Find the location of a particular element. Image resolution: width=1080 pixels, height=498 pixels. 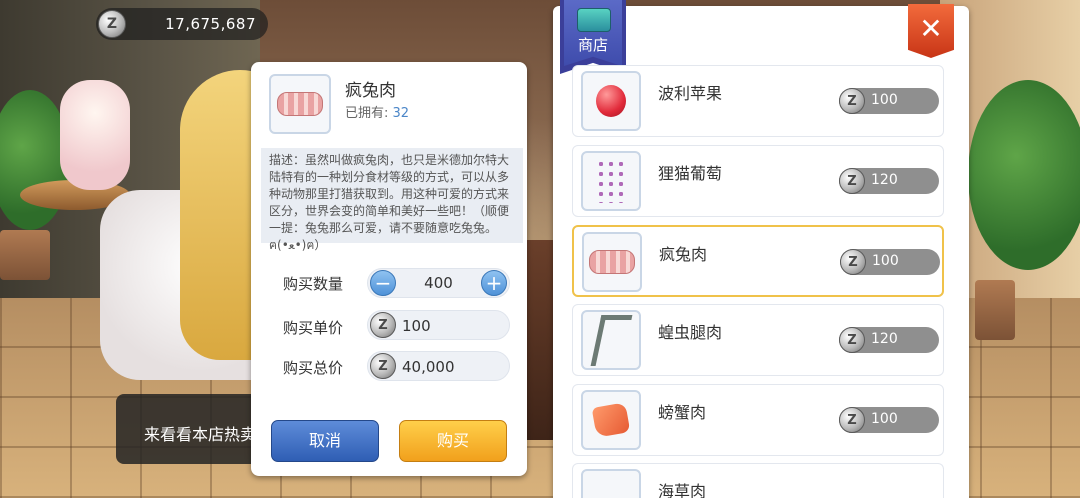

buy-button: 购买 is located at coordinates (453, 441).